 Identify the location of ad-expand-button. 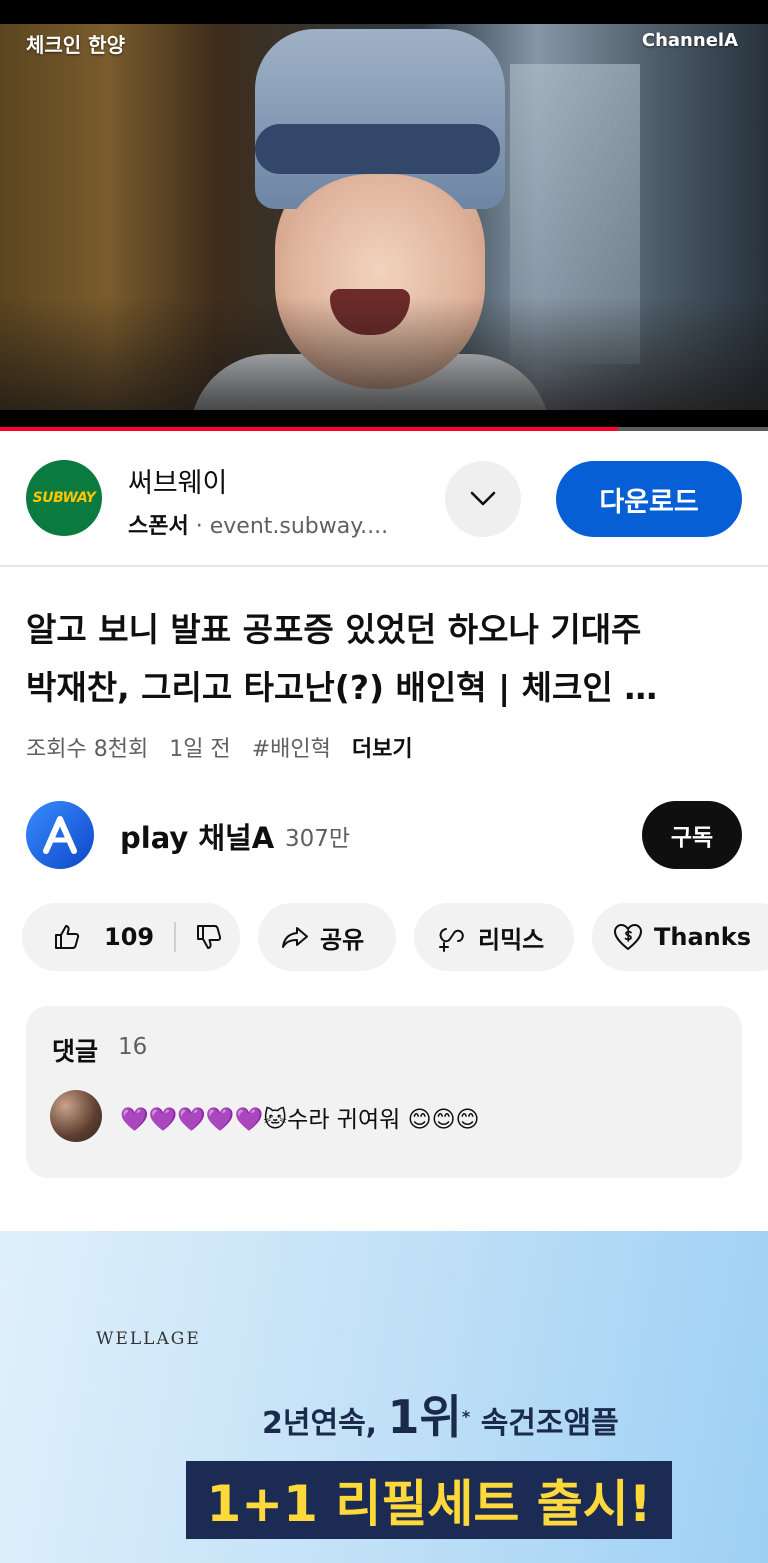
(483, 499).